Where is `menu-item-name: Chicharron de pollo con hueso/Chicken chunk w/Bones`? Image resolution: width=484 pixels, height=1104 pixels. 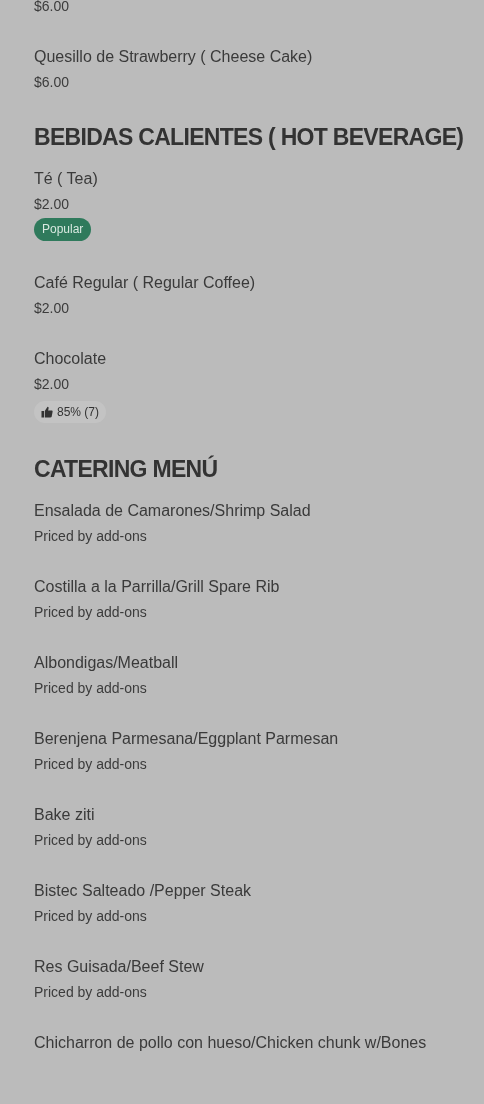 menu-item-name: Chicharron de pollo con hueso/Chicken chunk w/Bones is located at coordinates (230, 1043).